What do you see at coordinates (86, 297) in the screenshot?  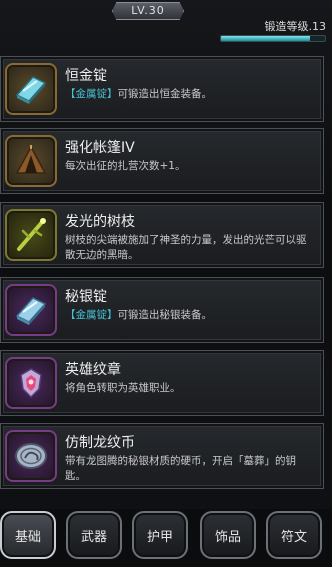 I see `item-title: 秘银锭` at bounding box center [86, 297].